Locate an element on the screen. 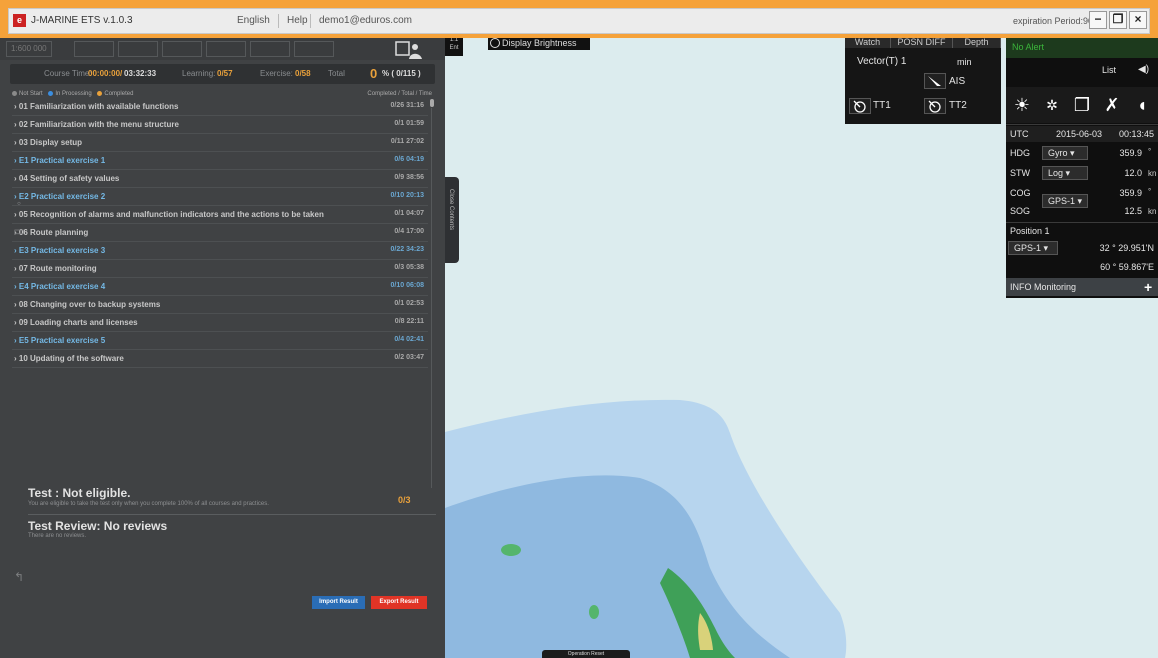 The height and width of the screenshot is (658, 1158). legend-not-start: Not Start is located at coordinates (31, 94).